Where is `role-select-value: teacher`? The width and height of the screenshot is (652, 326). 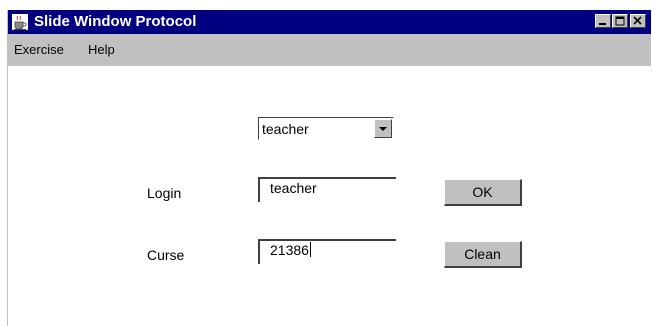 role-select-value: teacher is located at coordinates (285, 129).